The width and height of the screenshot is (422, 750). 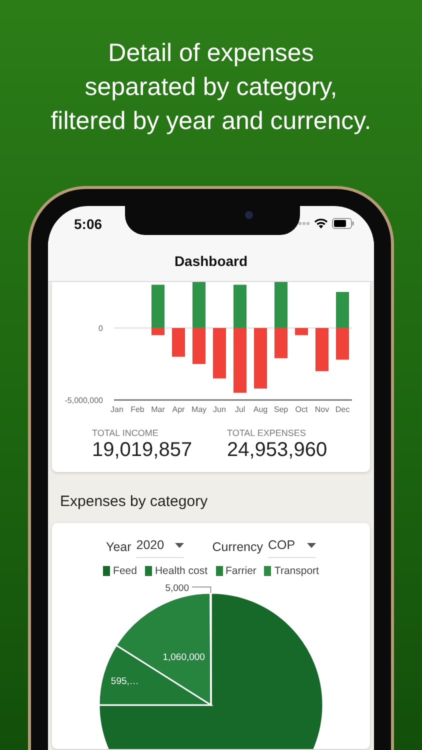 What do you see at coordinates (267, 433) in the screenshot?
I see `total-label: TOTAL EXPENSES` at bounding box center [267, 433].